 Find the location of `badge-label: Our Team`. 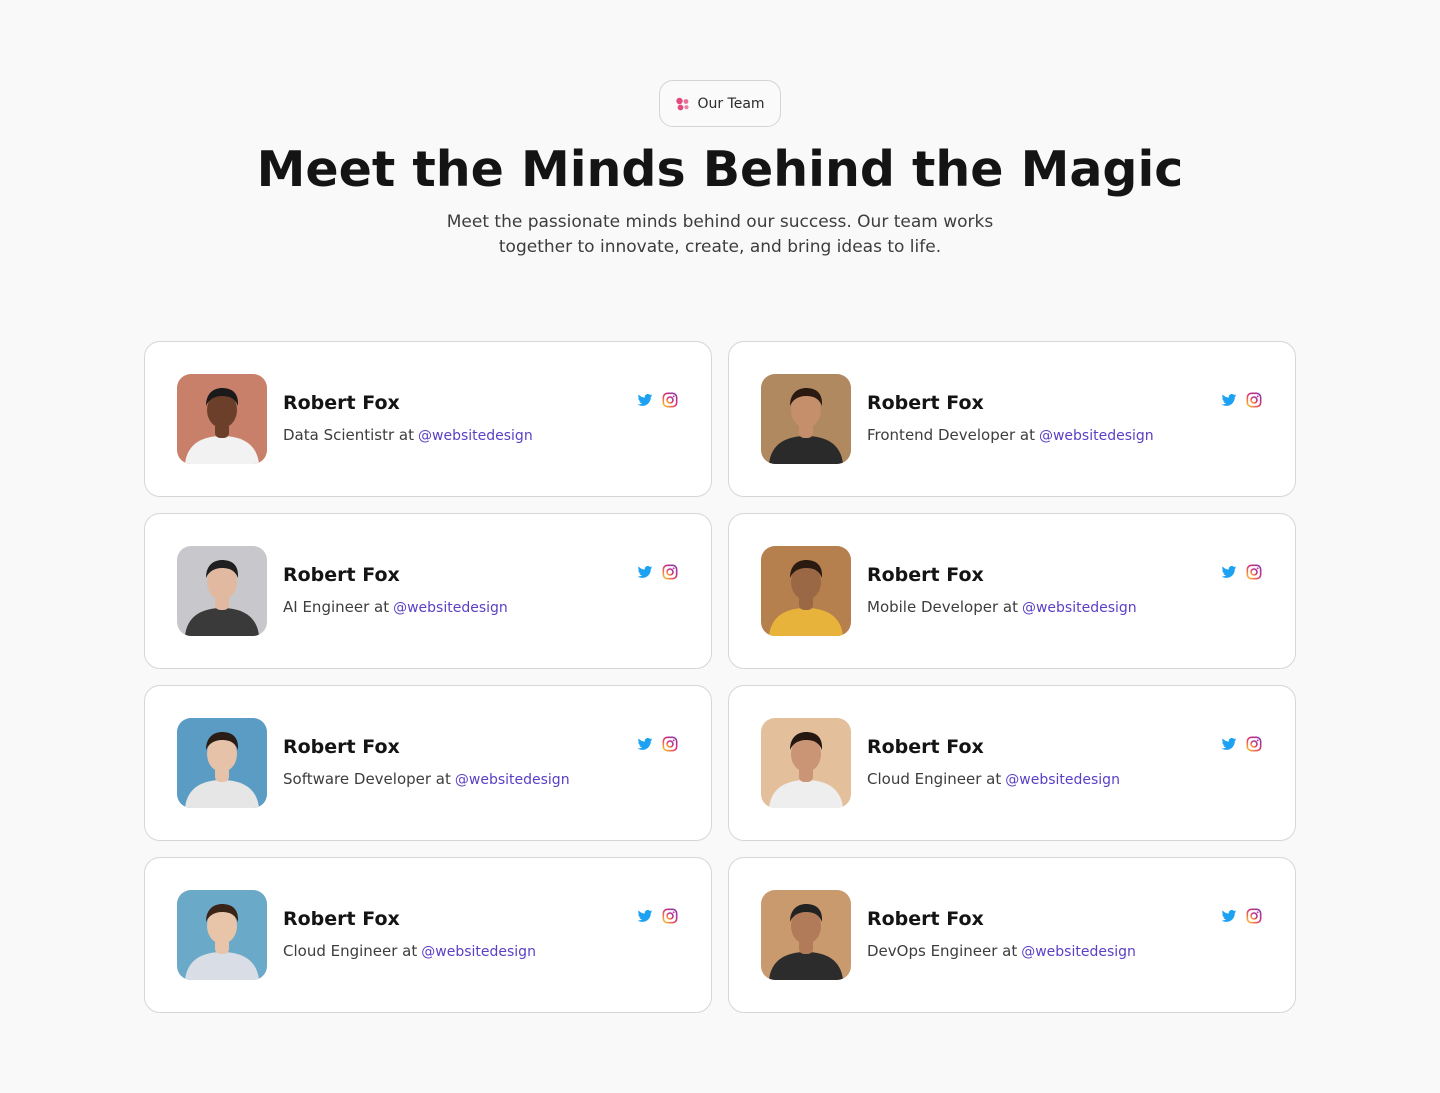

badge-label: Our Team is located at coordinates (731, 103).